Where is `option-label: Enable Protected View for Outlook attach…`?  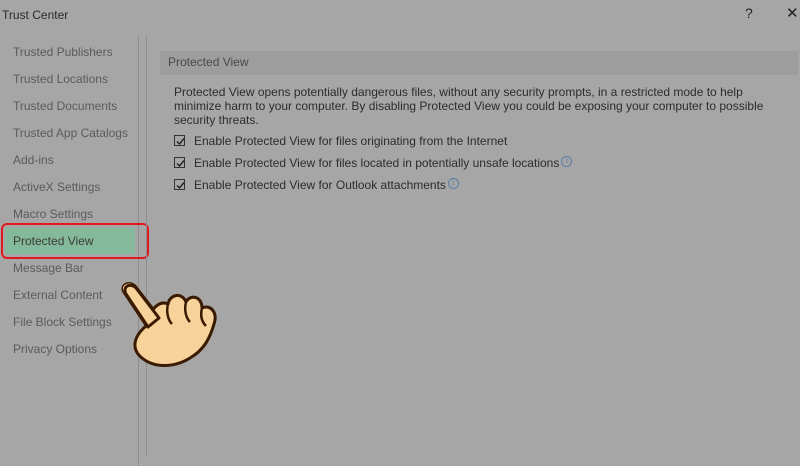 option-label: Enable Protected View for Outlook attach… is located at coordinates (326, 185).